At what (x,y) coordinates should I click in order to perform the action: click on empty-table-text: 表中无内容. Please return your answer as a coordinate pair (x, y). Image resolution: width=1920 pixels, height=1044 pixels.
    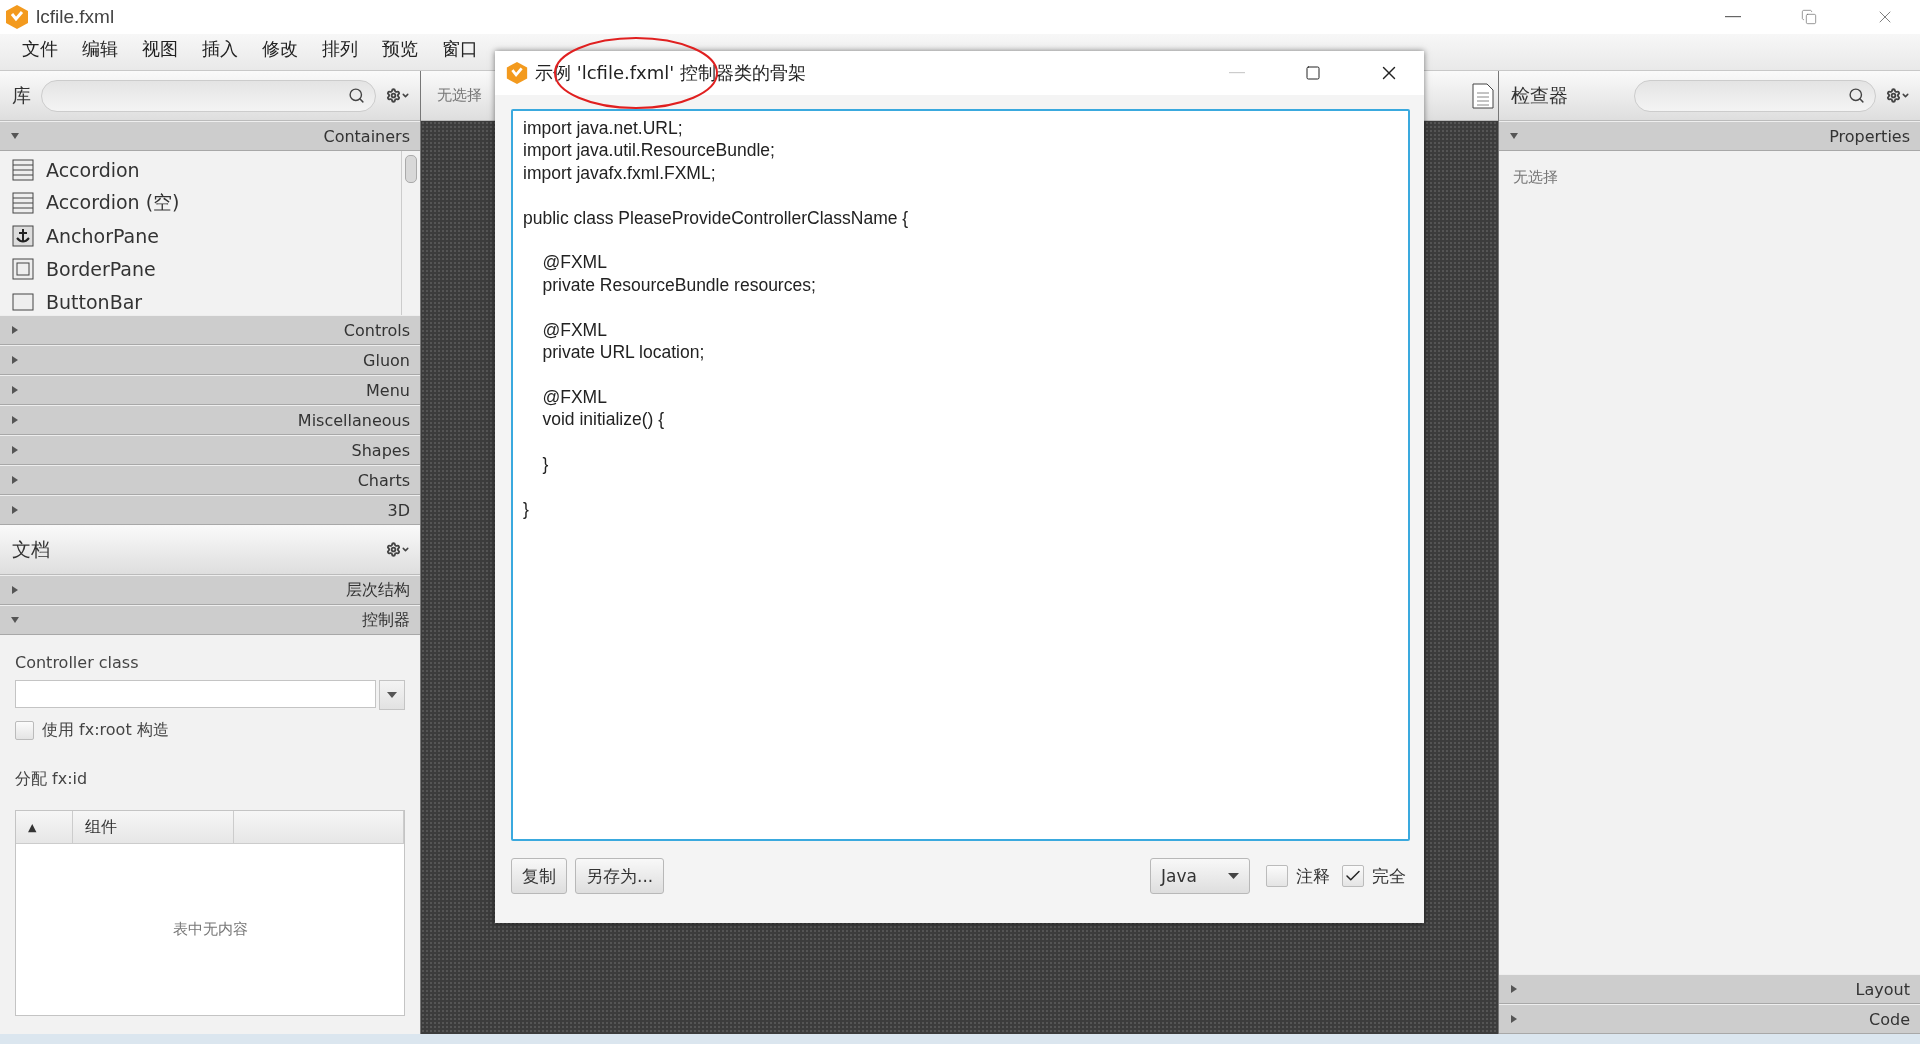
    Looking at the image, I should click on (210, 929).